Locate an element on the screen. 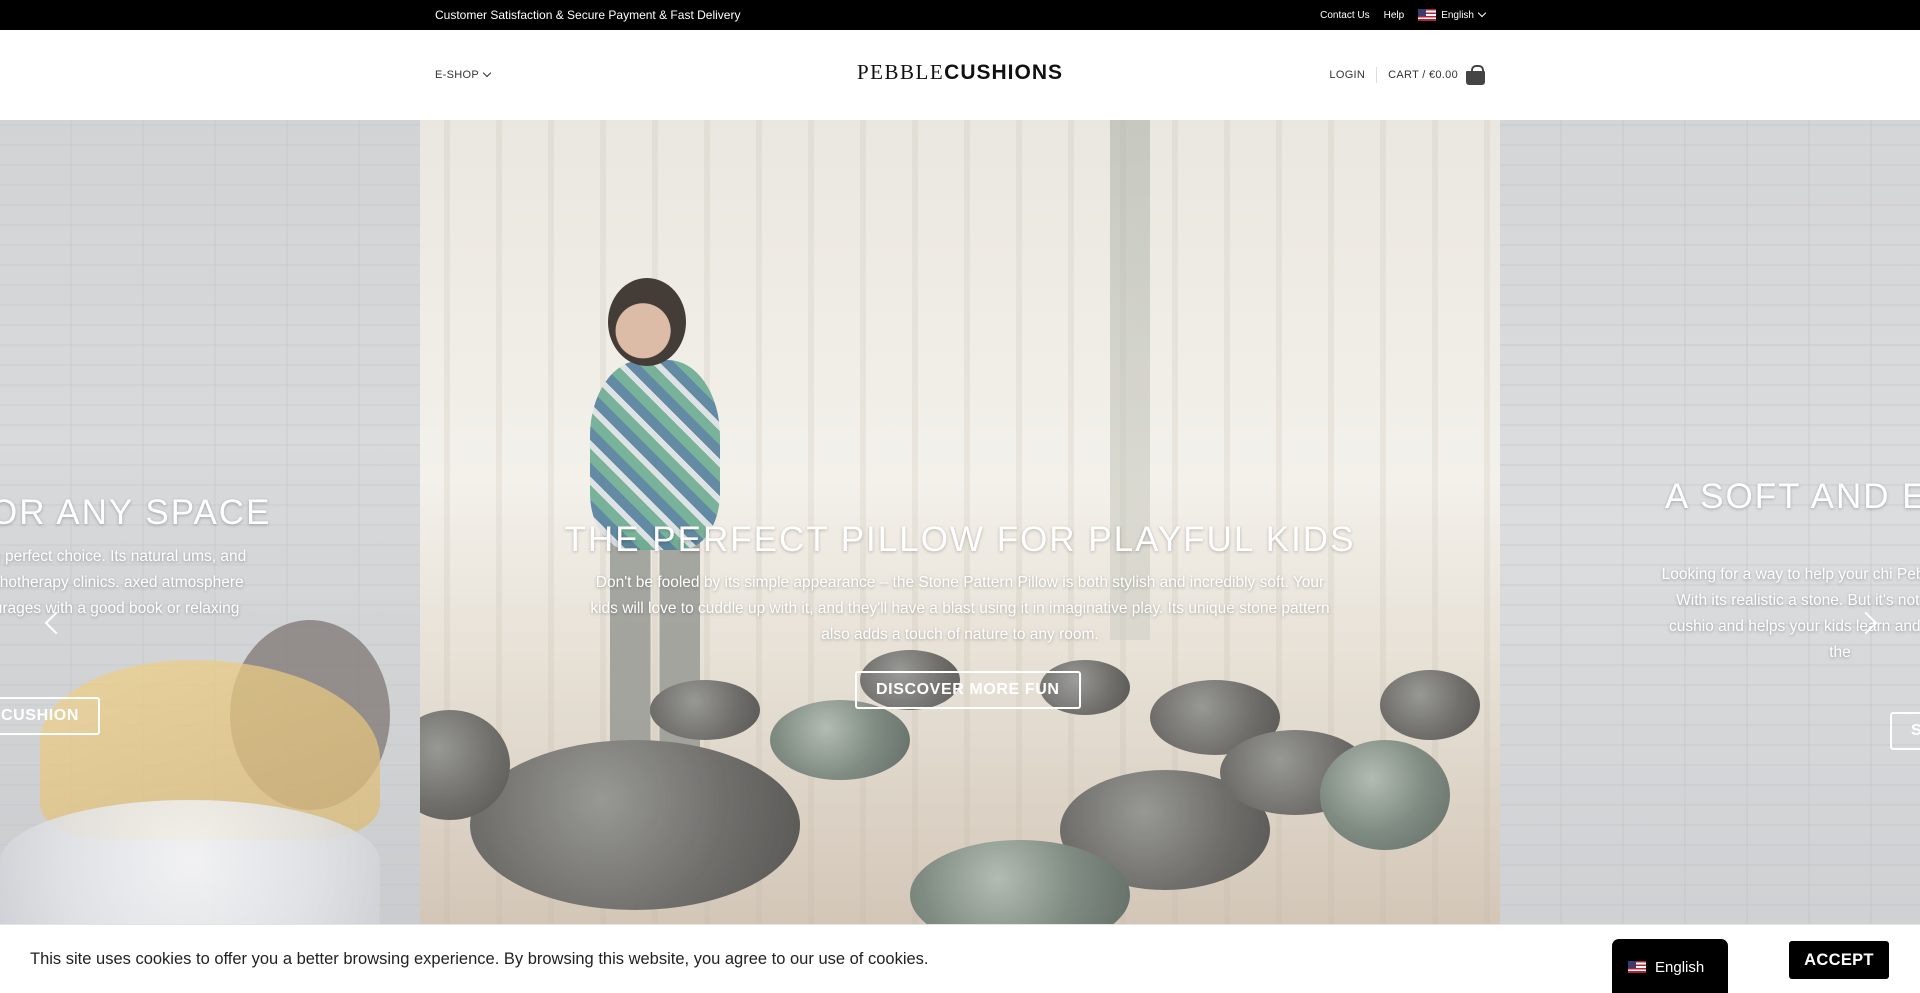 The width and height of the screenshot is (1920, 993). language-switcher: English is located at coordinates (1452, 14).